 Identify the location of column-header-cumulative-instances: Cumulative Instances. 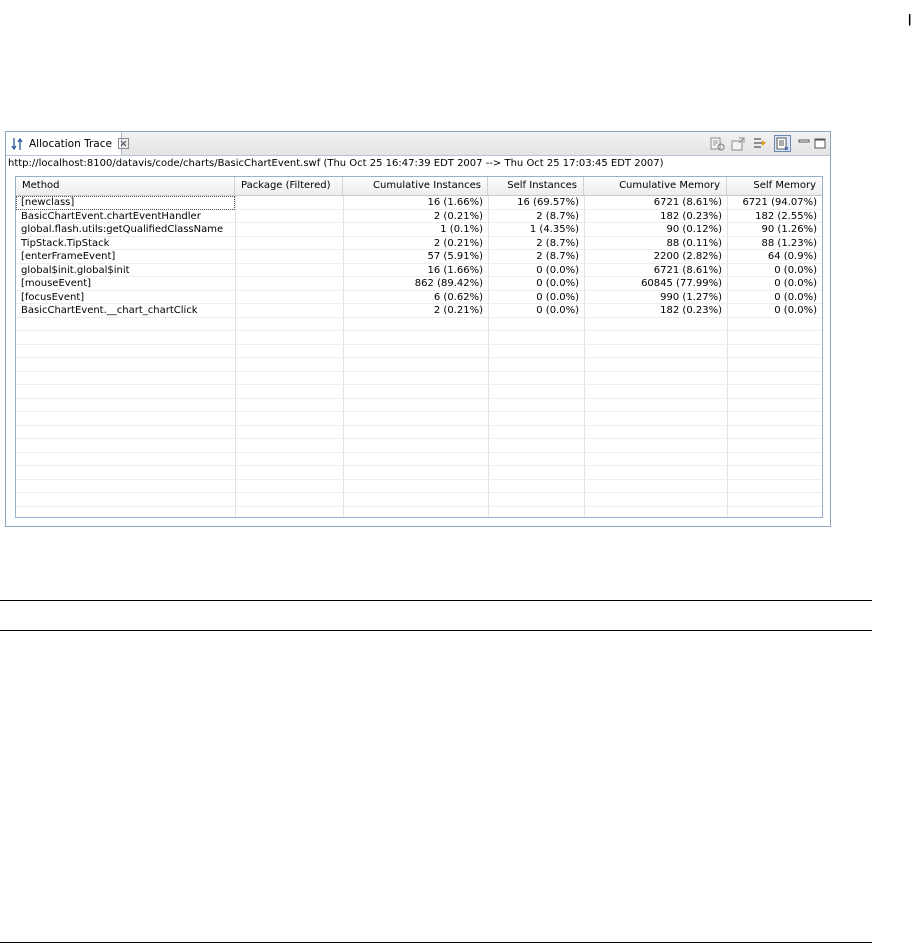
(415, 186).